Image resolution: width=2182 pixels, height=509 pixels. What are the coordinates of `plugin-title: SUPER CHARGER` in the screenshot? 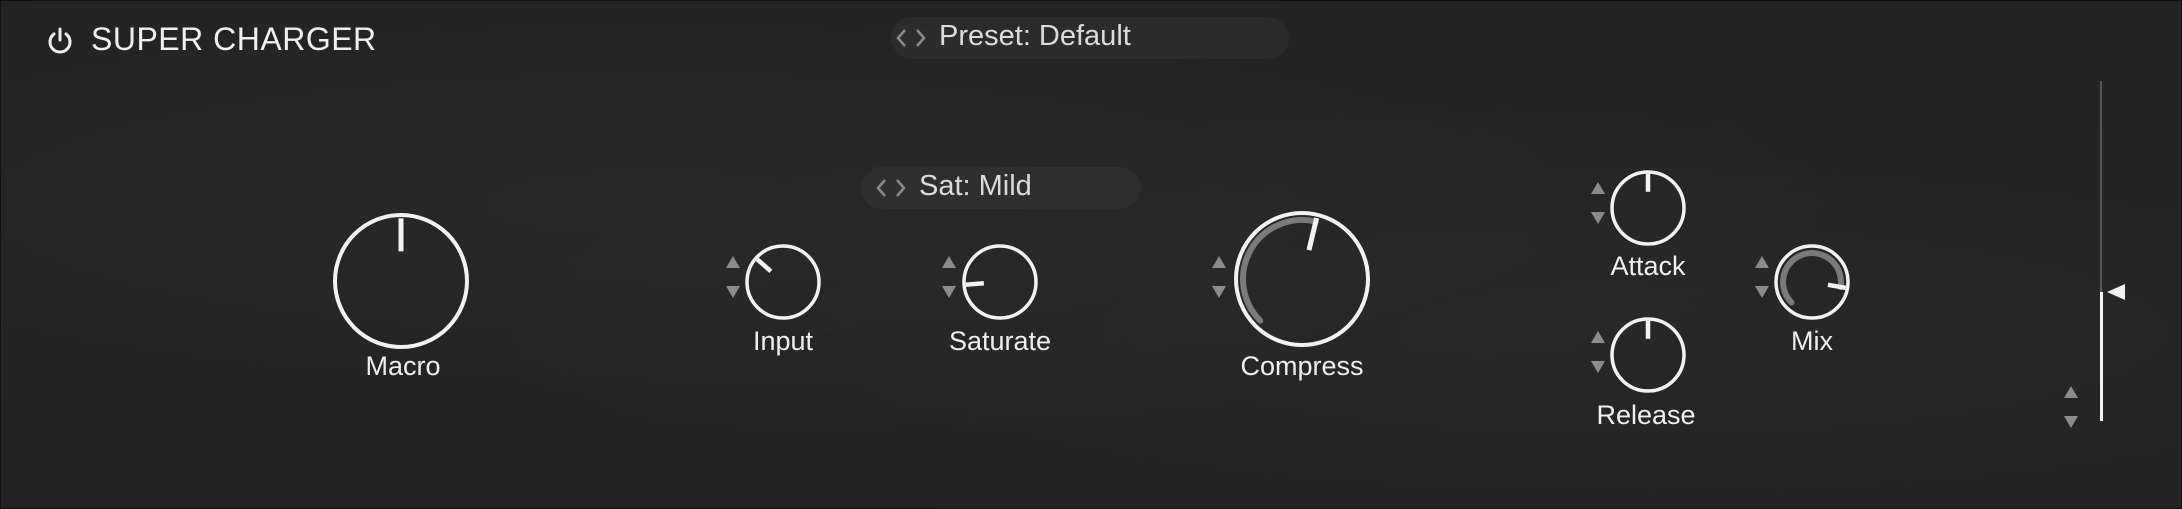 It's located at (234, 39).